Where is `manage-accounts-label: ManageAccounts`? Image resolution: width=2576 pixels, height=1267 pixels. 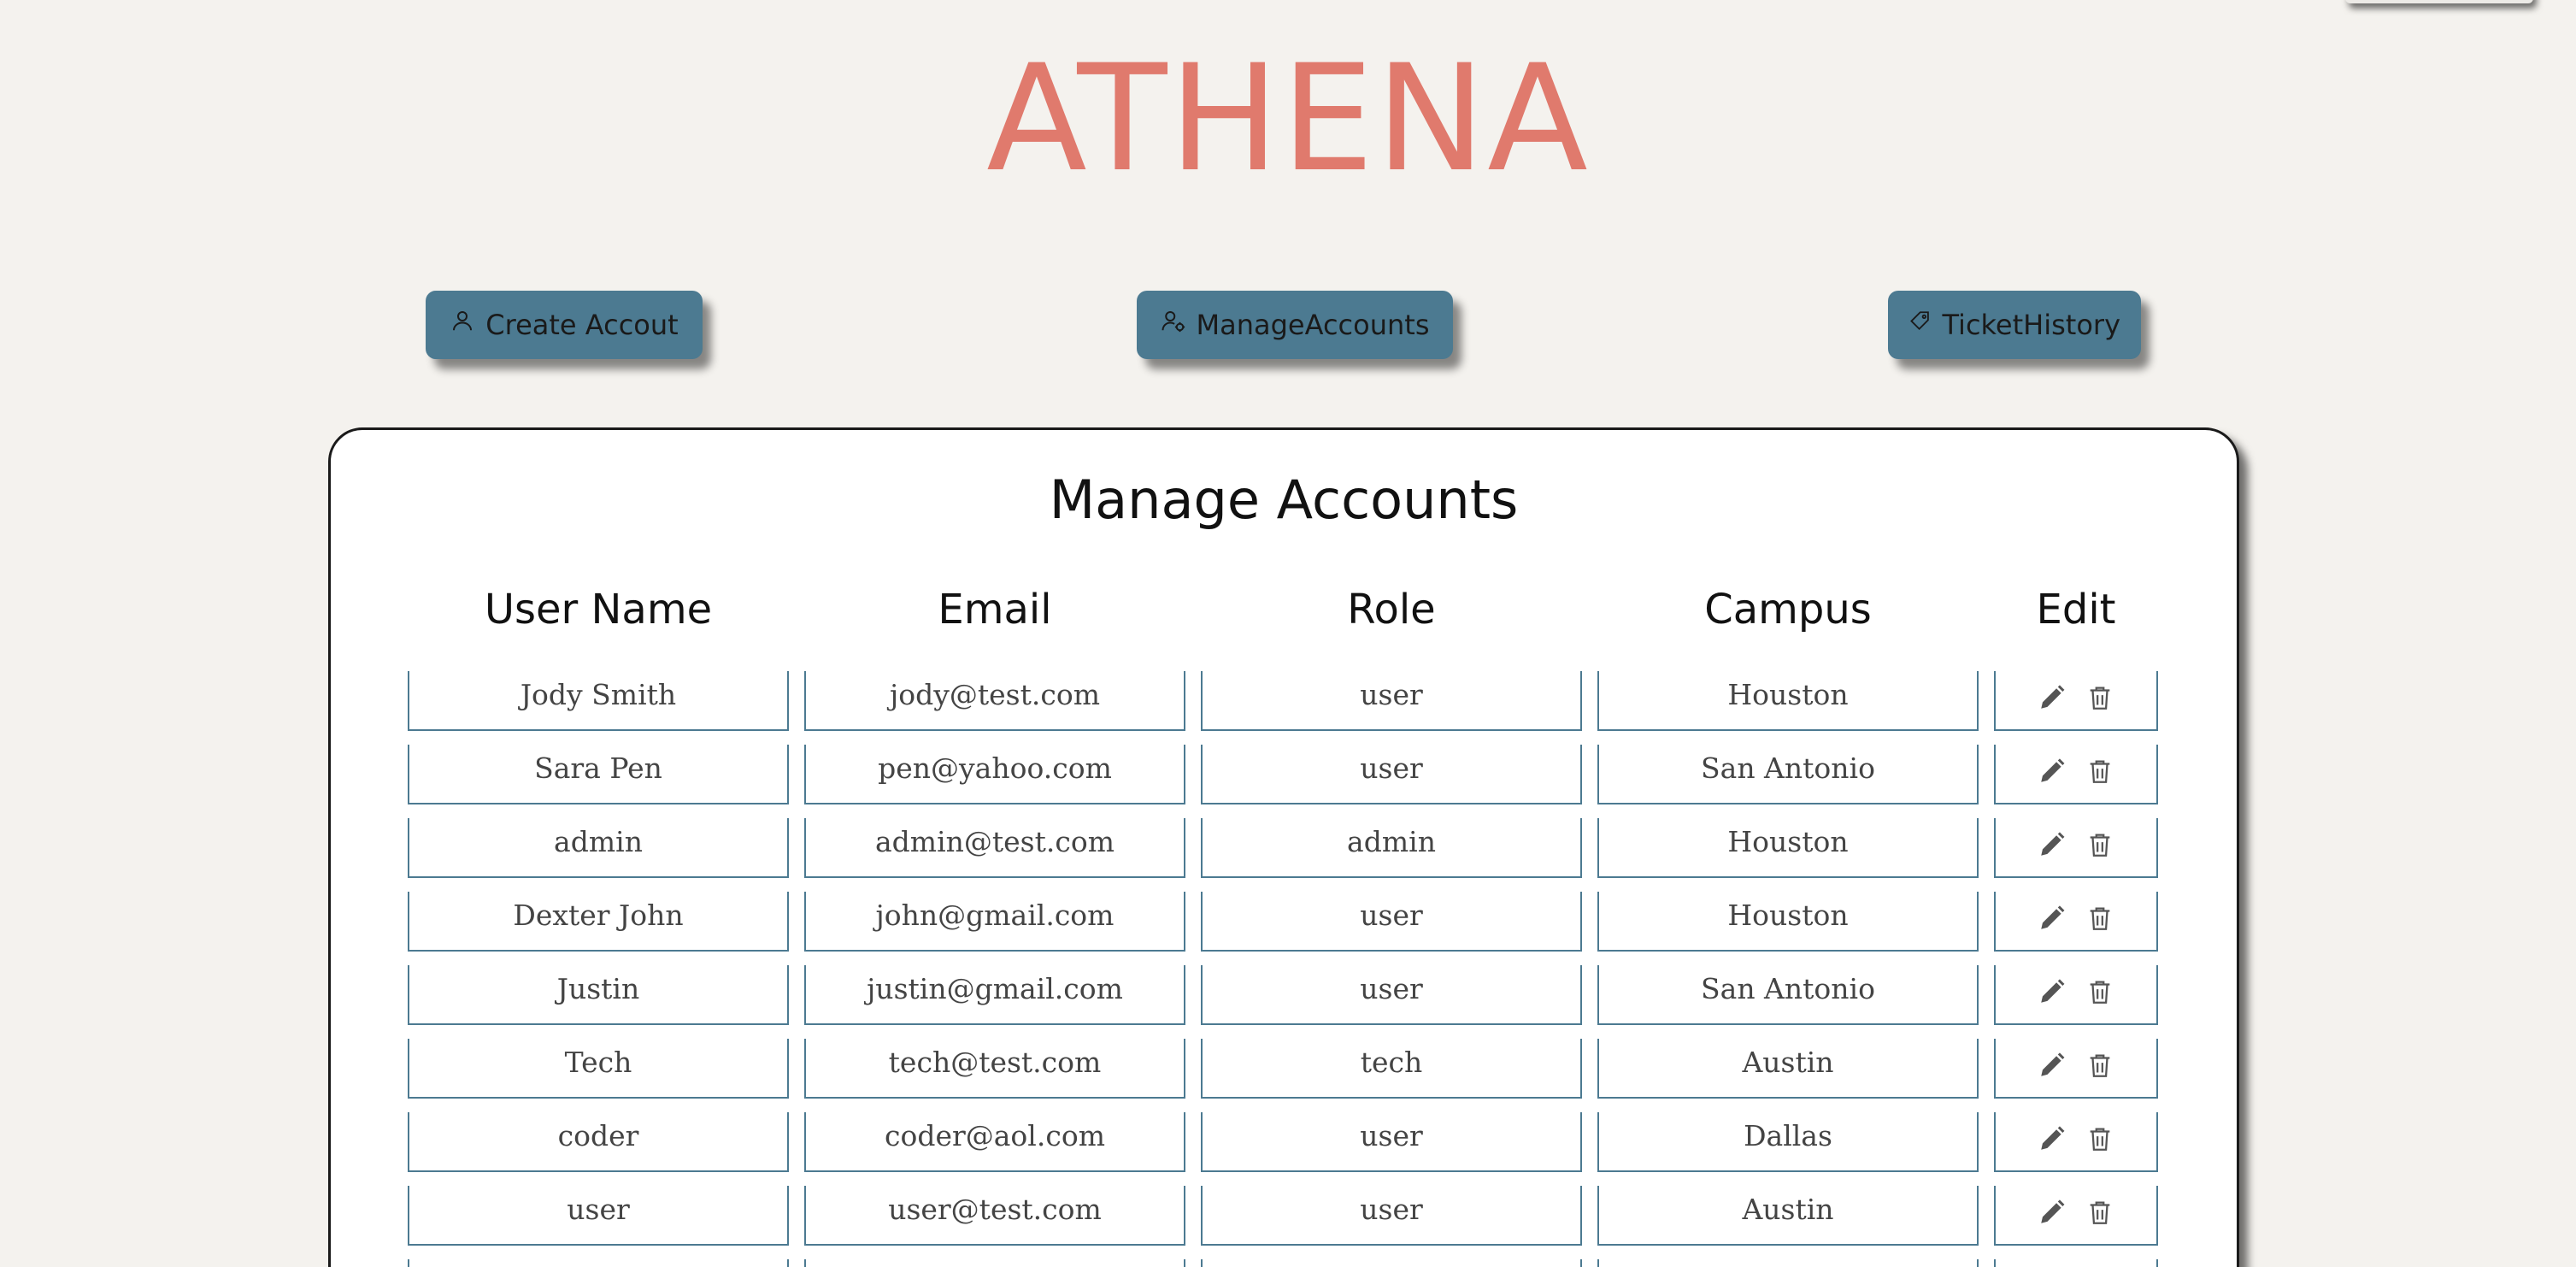 manage-accounts-label: ManageAccounts is located at coordinates (1313, 325).